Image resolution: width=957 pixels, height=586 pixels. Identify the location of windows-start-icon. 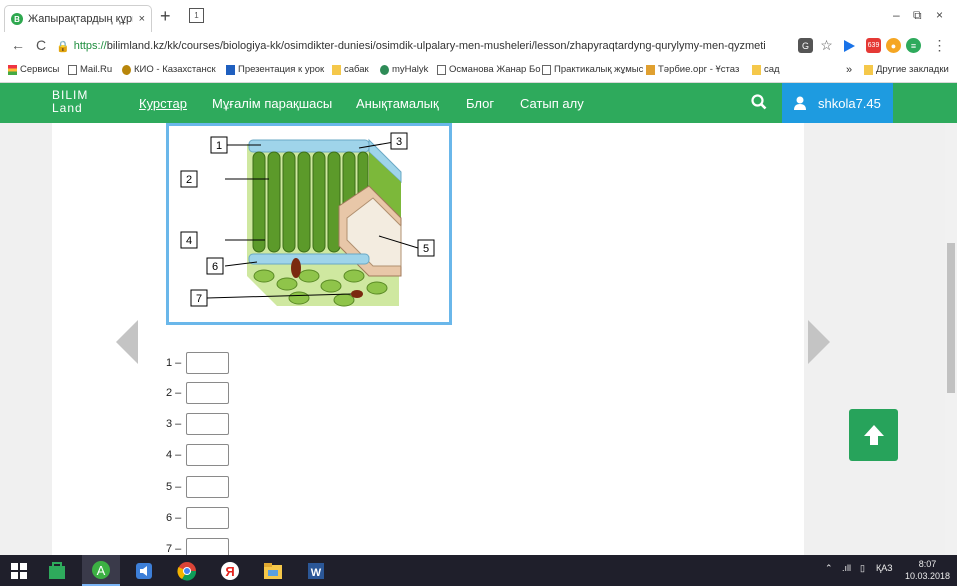
(19, 570).